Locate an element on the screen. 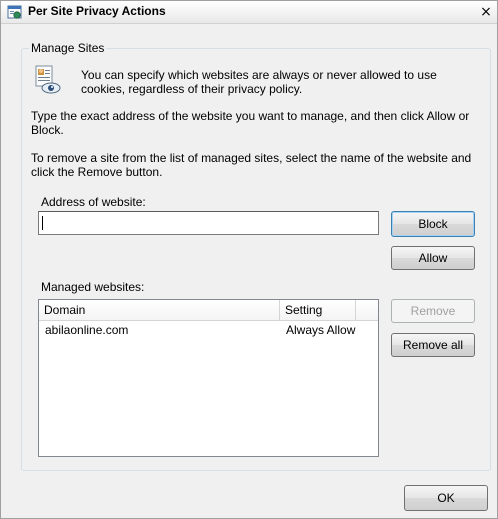 The height and width of the screenshot is (519, 498). remove-all-button: Remove all is located at coordinates (433, 345).